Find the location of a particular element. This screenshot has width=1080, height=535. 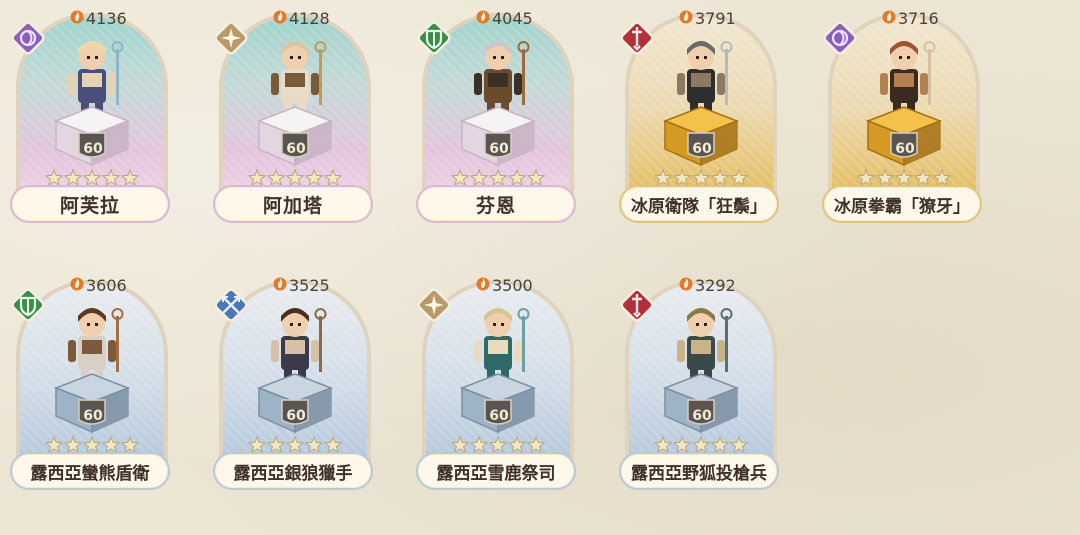

power-value: 4136 is located at coordinates (106, 18).